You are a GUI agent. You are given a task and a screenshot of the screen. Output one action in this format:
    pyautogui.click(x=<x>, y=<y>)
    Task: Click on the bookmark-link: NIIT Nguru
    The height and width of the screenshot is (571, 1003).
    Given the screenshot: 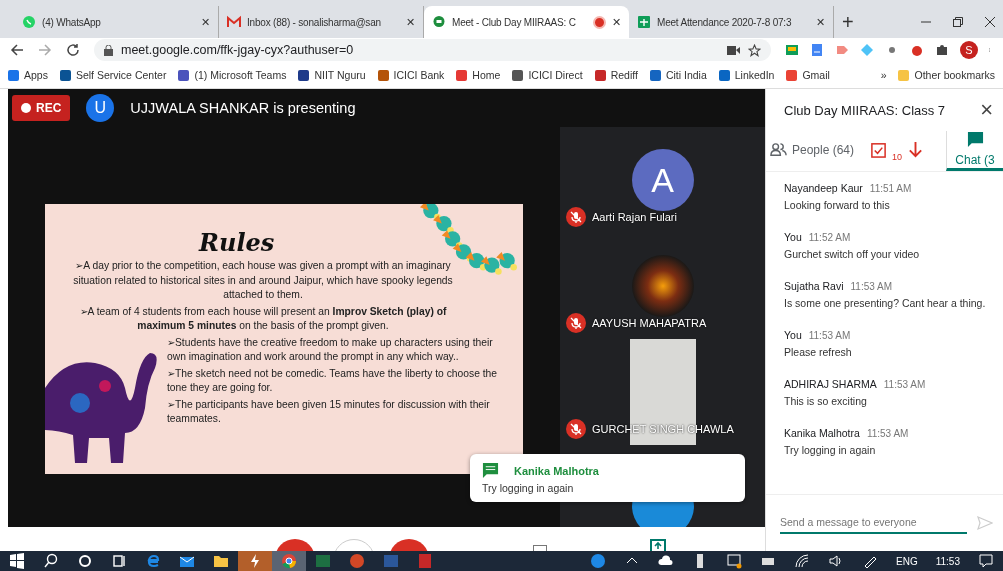 What is the action you would take?
    pyautogui.click(x=332, y=75)
    